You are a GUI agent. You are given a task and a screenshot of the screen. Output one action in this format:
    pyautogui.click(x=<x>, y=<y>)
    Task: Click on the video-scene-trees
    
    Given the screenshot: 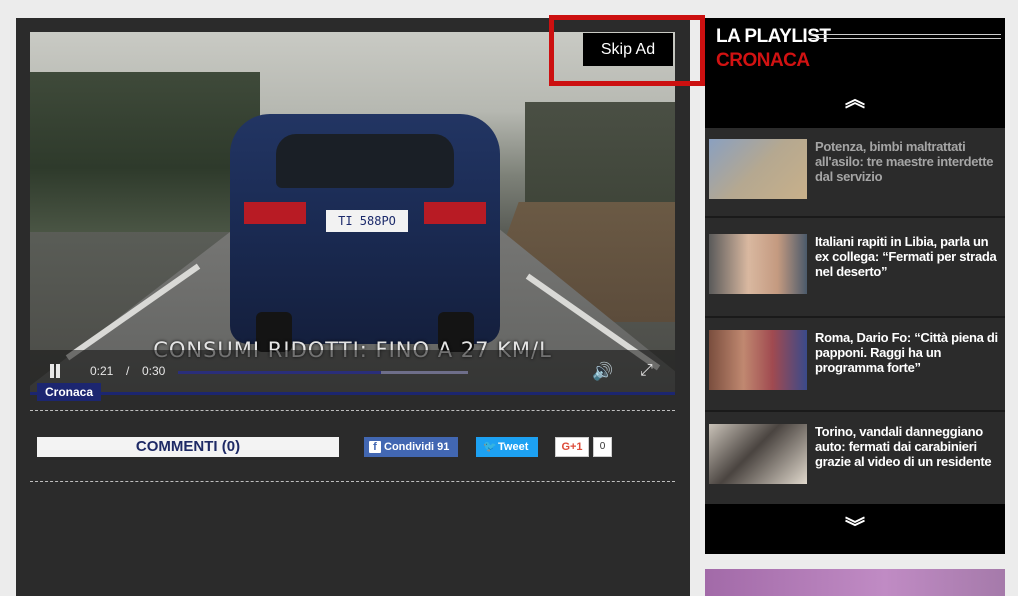 What is the action you would take?
    pyautogui.click(x=145, y=152)
    